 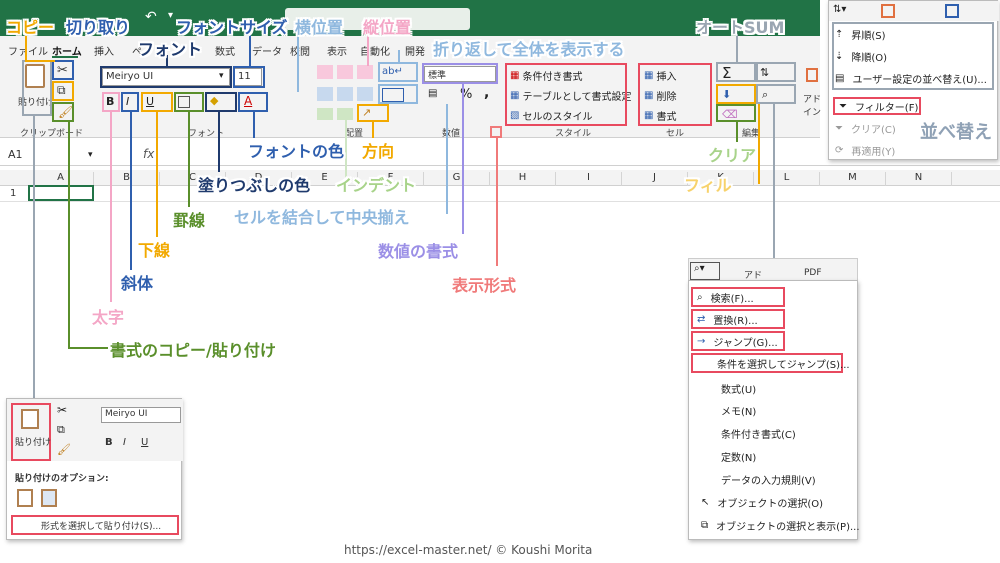 What do you see at coordinates (738, 410) in the screenshot?
I see `notes-item: メモ(N)` at bounding box center [738, 410].